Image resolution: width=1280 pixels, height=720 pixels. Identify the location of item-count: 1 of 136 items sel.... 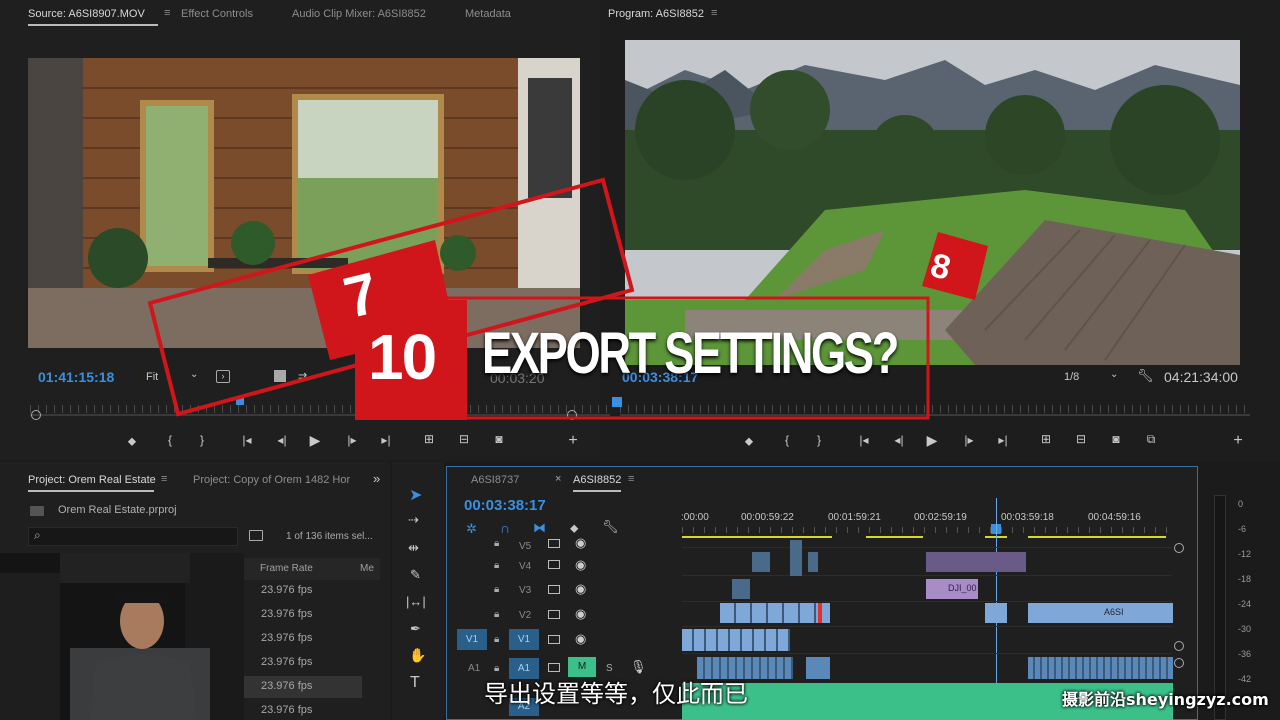
(329, 536).